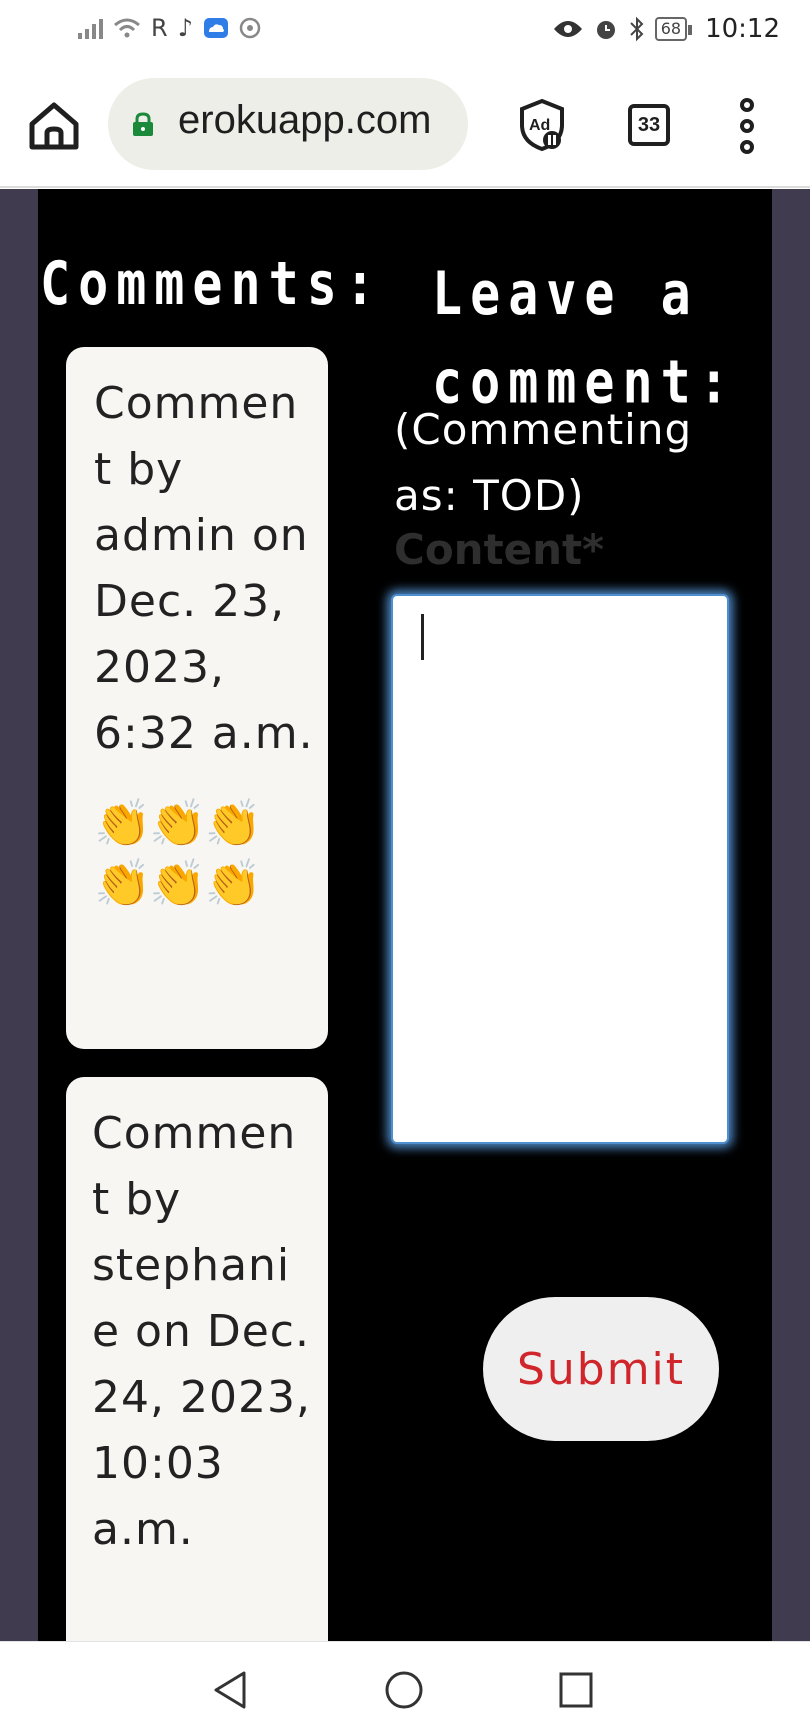  I want to click on bluetooth-icon, so click(636, 29).